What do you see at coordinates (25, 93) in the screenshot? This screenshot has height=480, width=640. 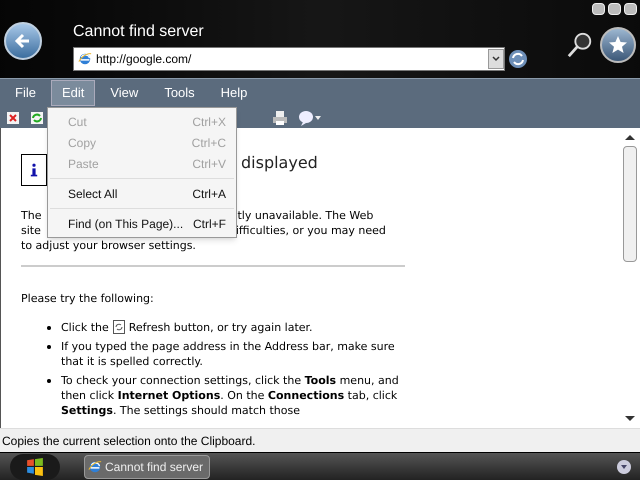 I see `menu-item: File` at bounding box center [25, 93].